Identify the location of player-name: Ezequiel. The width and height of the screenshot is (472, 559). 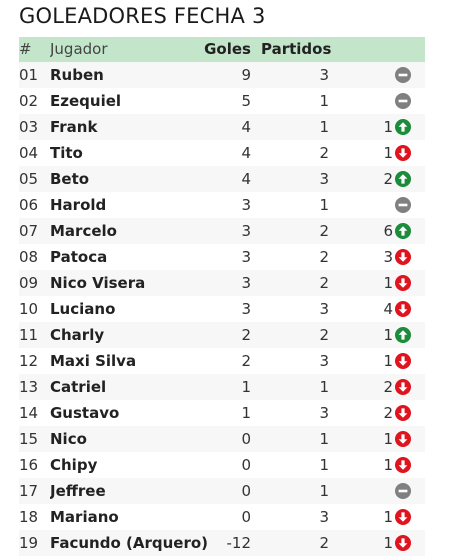
(86, 101).